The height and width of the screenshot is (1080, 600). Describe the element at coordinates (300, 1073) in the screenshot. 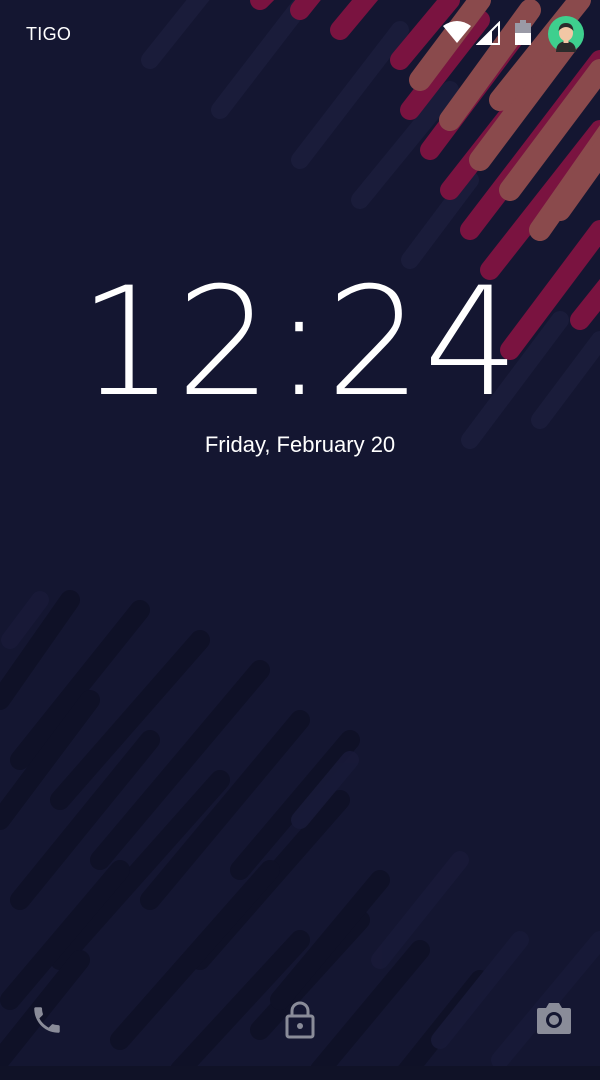

I see `bottom-edge` at that location.